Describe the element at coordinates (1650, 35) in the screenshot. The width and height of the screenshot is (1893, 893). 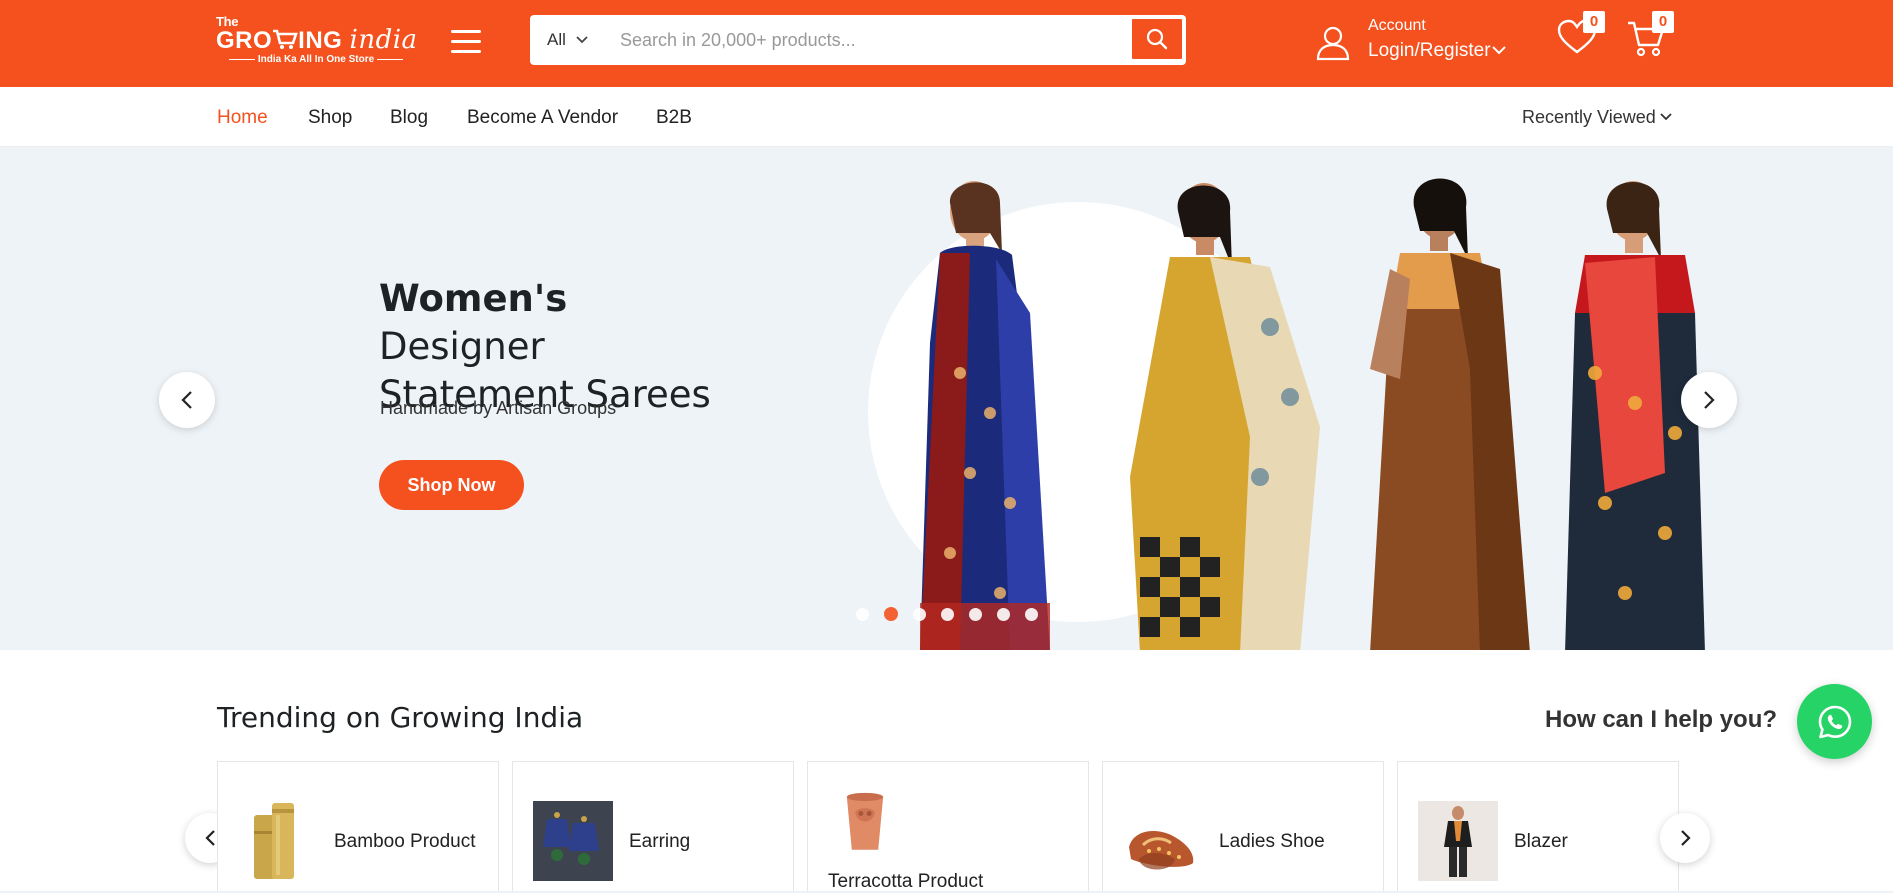
I see `cart-button: 0` at that location.